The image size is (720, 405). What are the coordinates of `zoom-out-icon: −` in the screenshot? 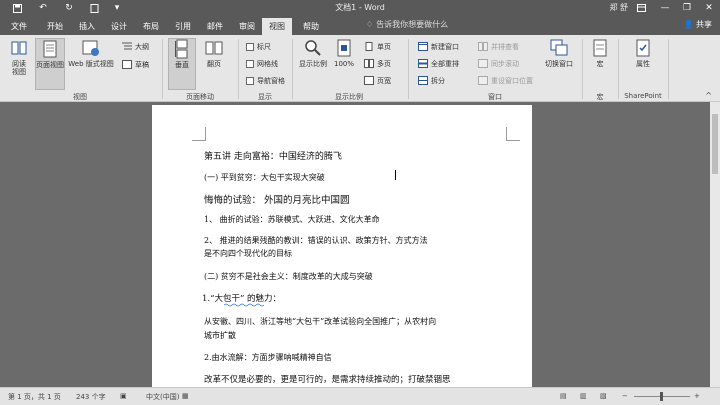 It's located at (625, 396).